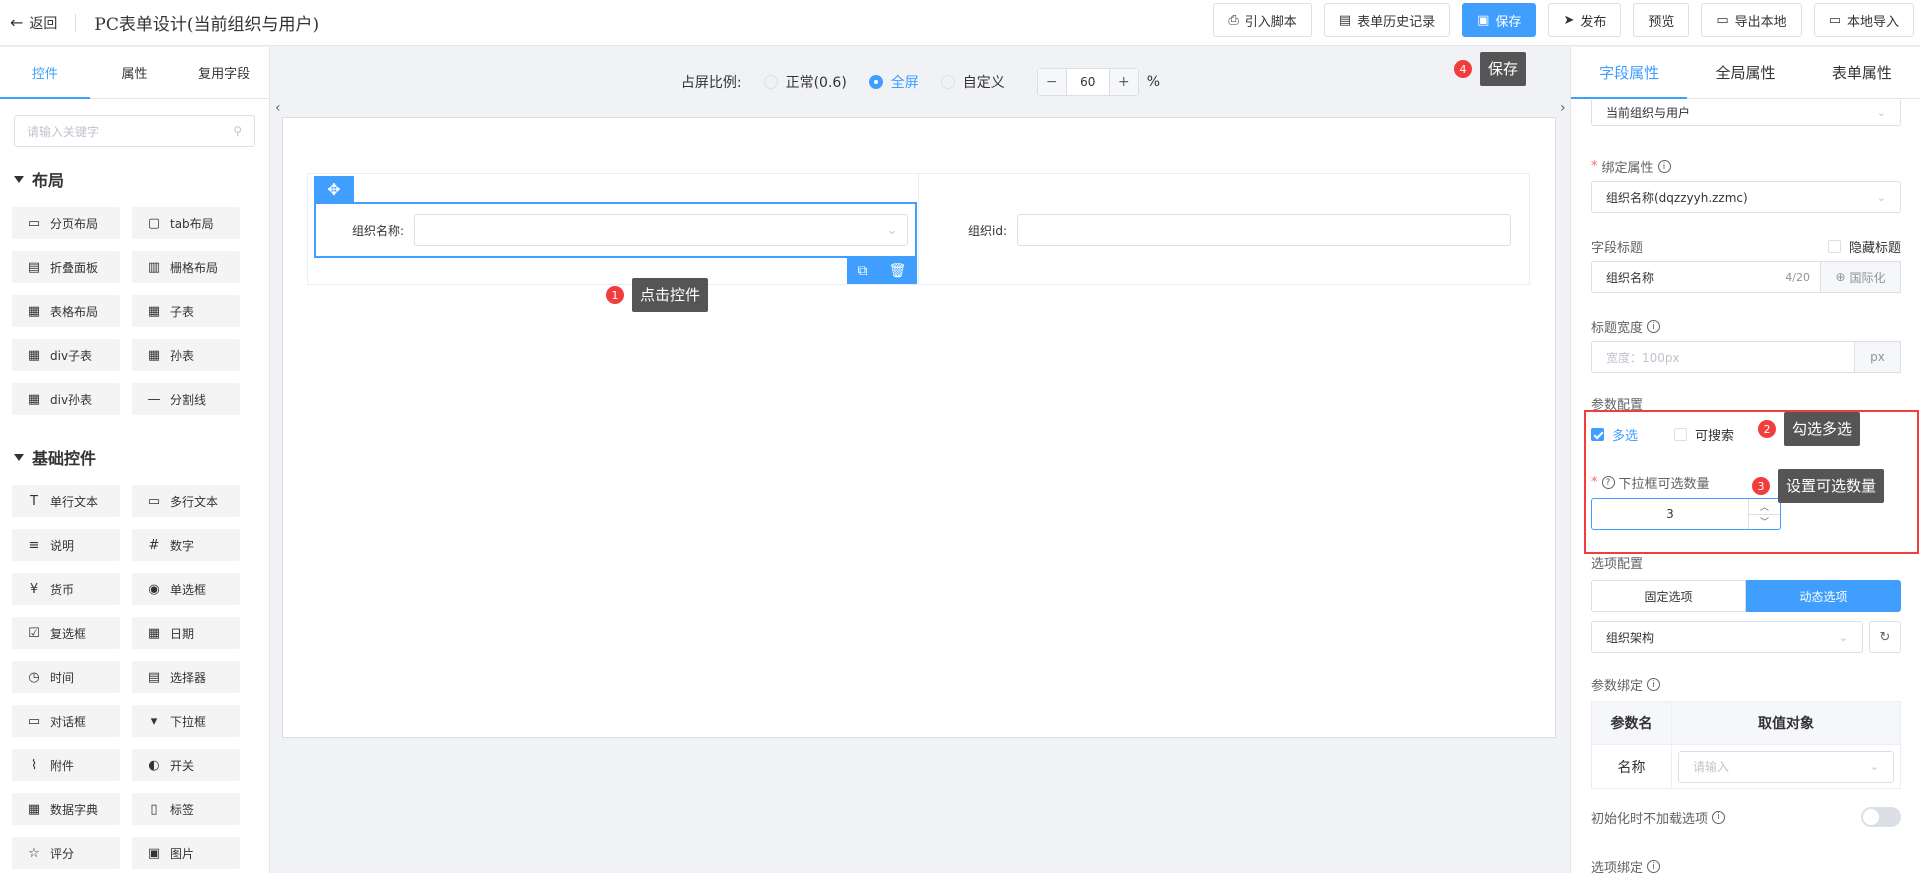  Describe the element at coordinates (186, 545) in the screenshot. I see `control-item: # 数字` at that location.